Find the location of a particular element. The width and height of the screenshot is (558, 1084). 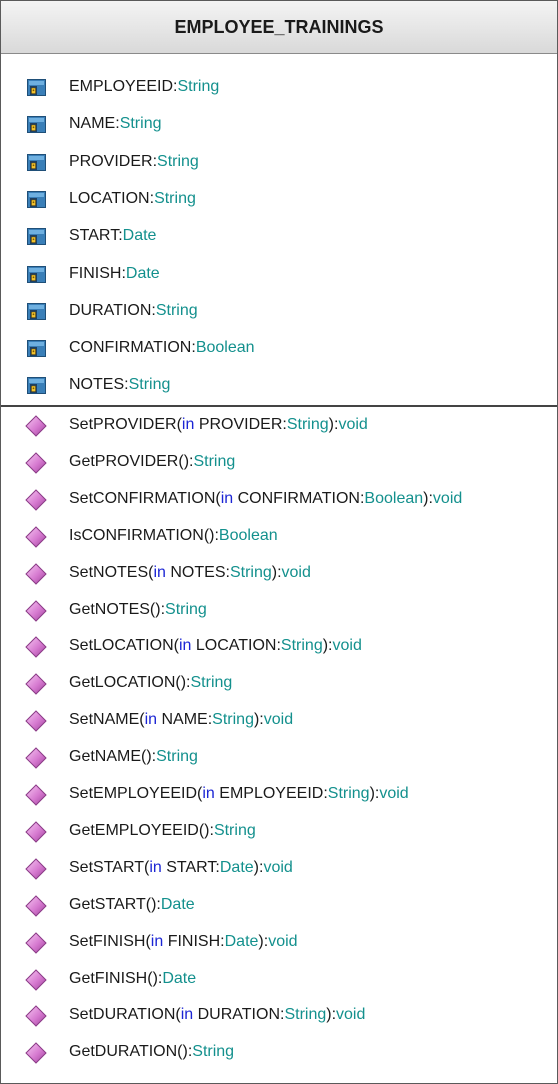

attribute-name: DURATION is located at coordinates (110, 310).